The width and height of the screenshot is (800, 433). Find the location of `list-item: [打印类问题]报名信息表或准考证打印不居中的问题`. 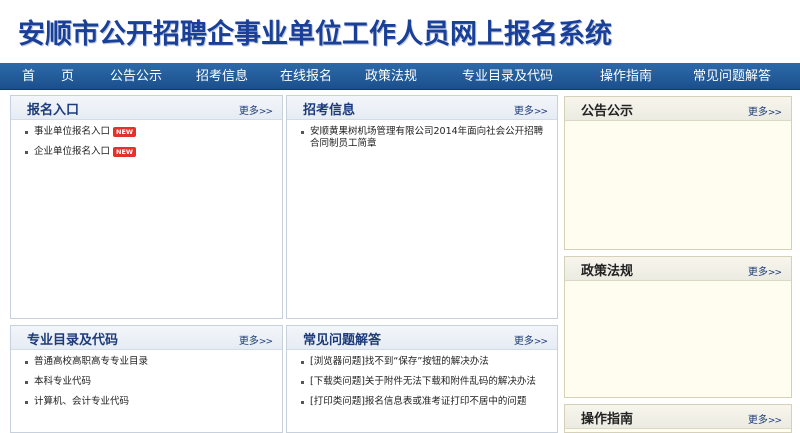

list-item: [打印类问题]报名信息表或准考证打印不居中的问题 is located at coordinates (425, 402).